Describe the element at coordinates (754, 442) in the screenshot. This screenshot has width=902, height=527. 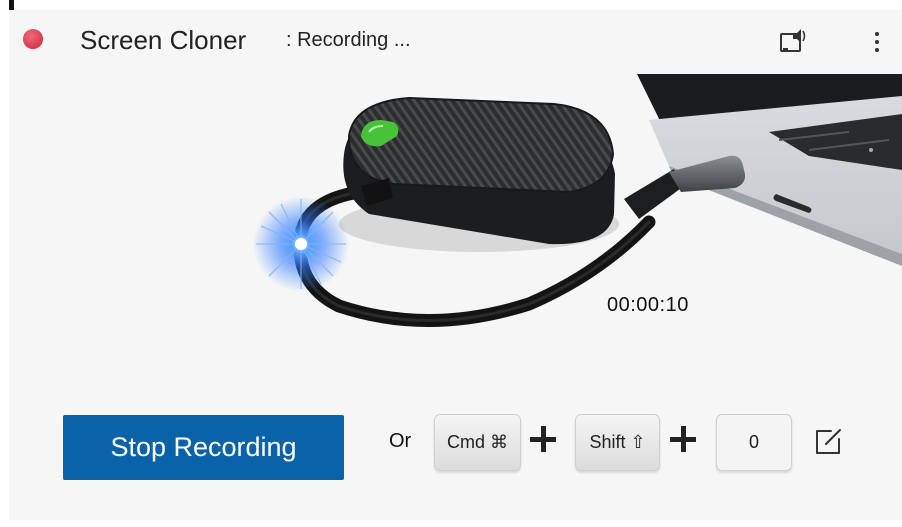
I see `shortcut-key-0: 0` at that location.